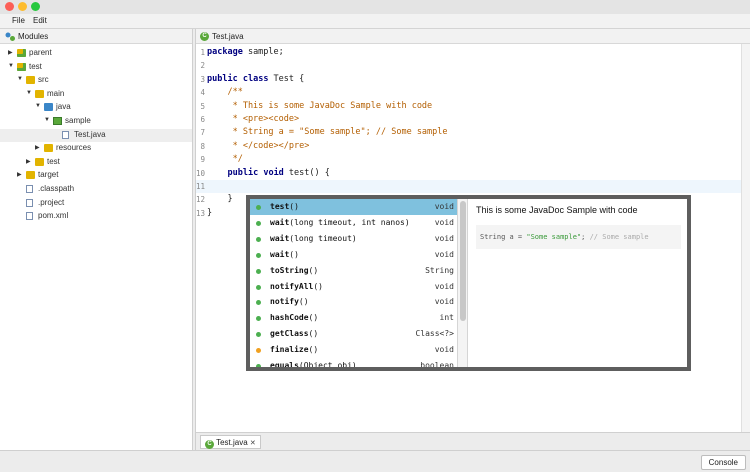 This screenshot has width=750, height=472. Describe the element at coordinates (201, 186) in the screenshot. I see `line-number: 11` at that location.